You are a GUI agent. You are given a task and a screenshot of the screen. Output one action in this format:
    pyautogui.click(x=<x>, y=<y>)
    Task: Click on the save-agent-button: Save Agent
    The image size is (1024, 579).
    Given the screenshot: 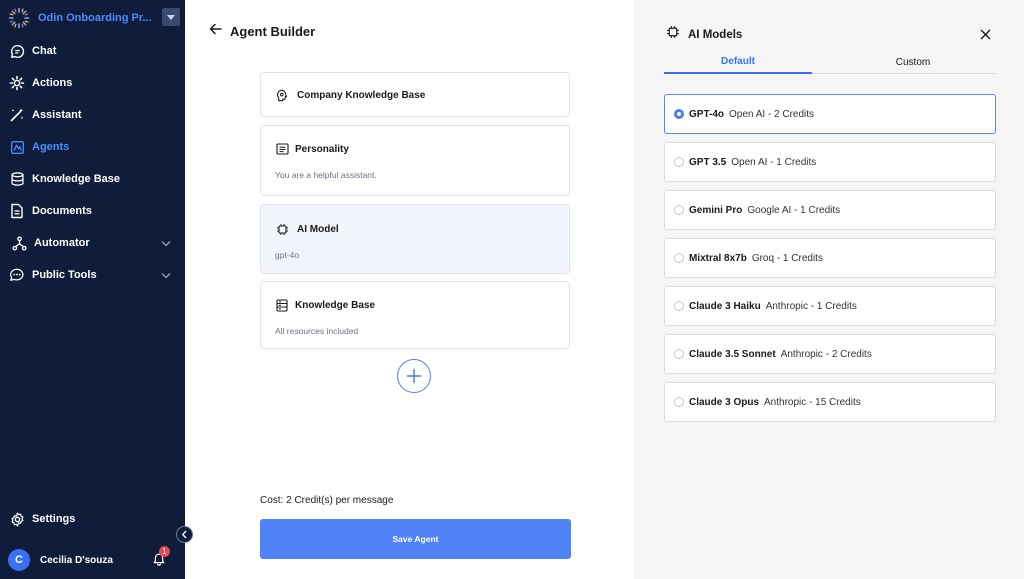 What is the action you would take?
    pyautogui.click(x=415, y=539)
    